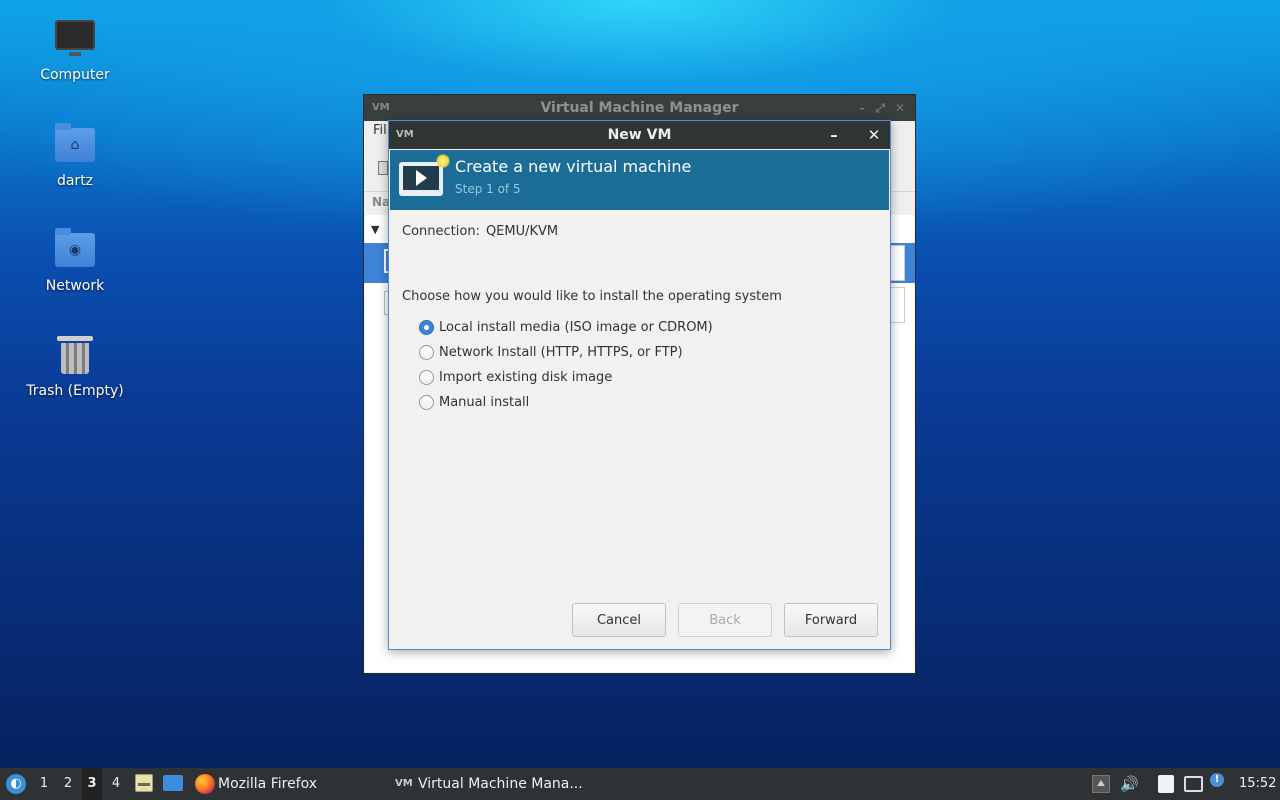 The width and height of the screenshot is (1280, 800). I want to click on radio-network-install: Network Install (HTTP, HTTPS, or FTP), so click(566, 352).